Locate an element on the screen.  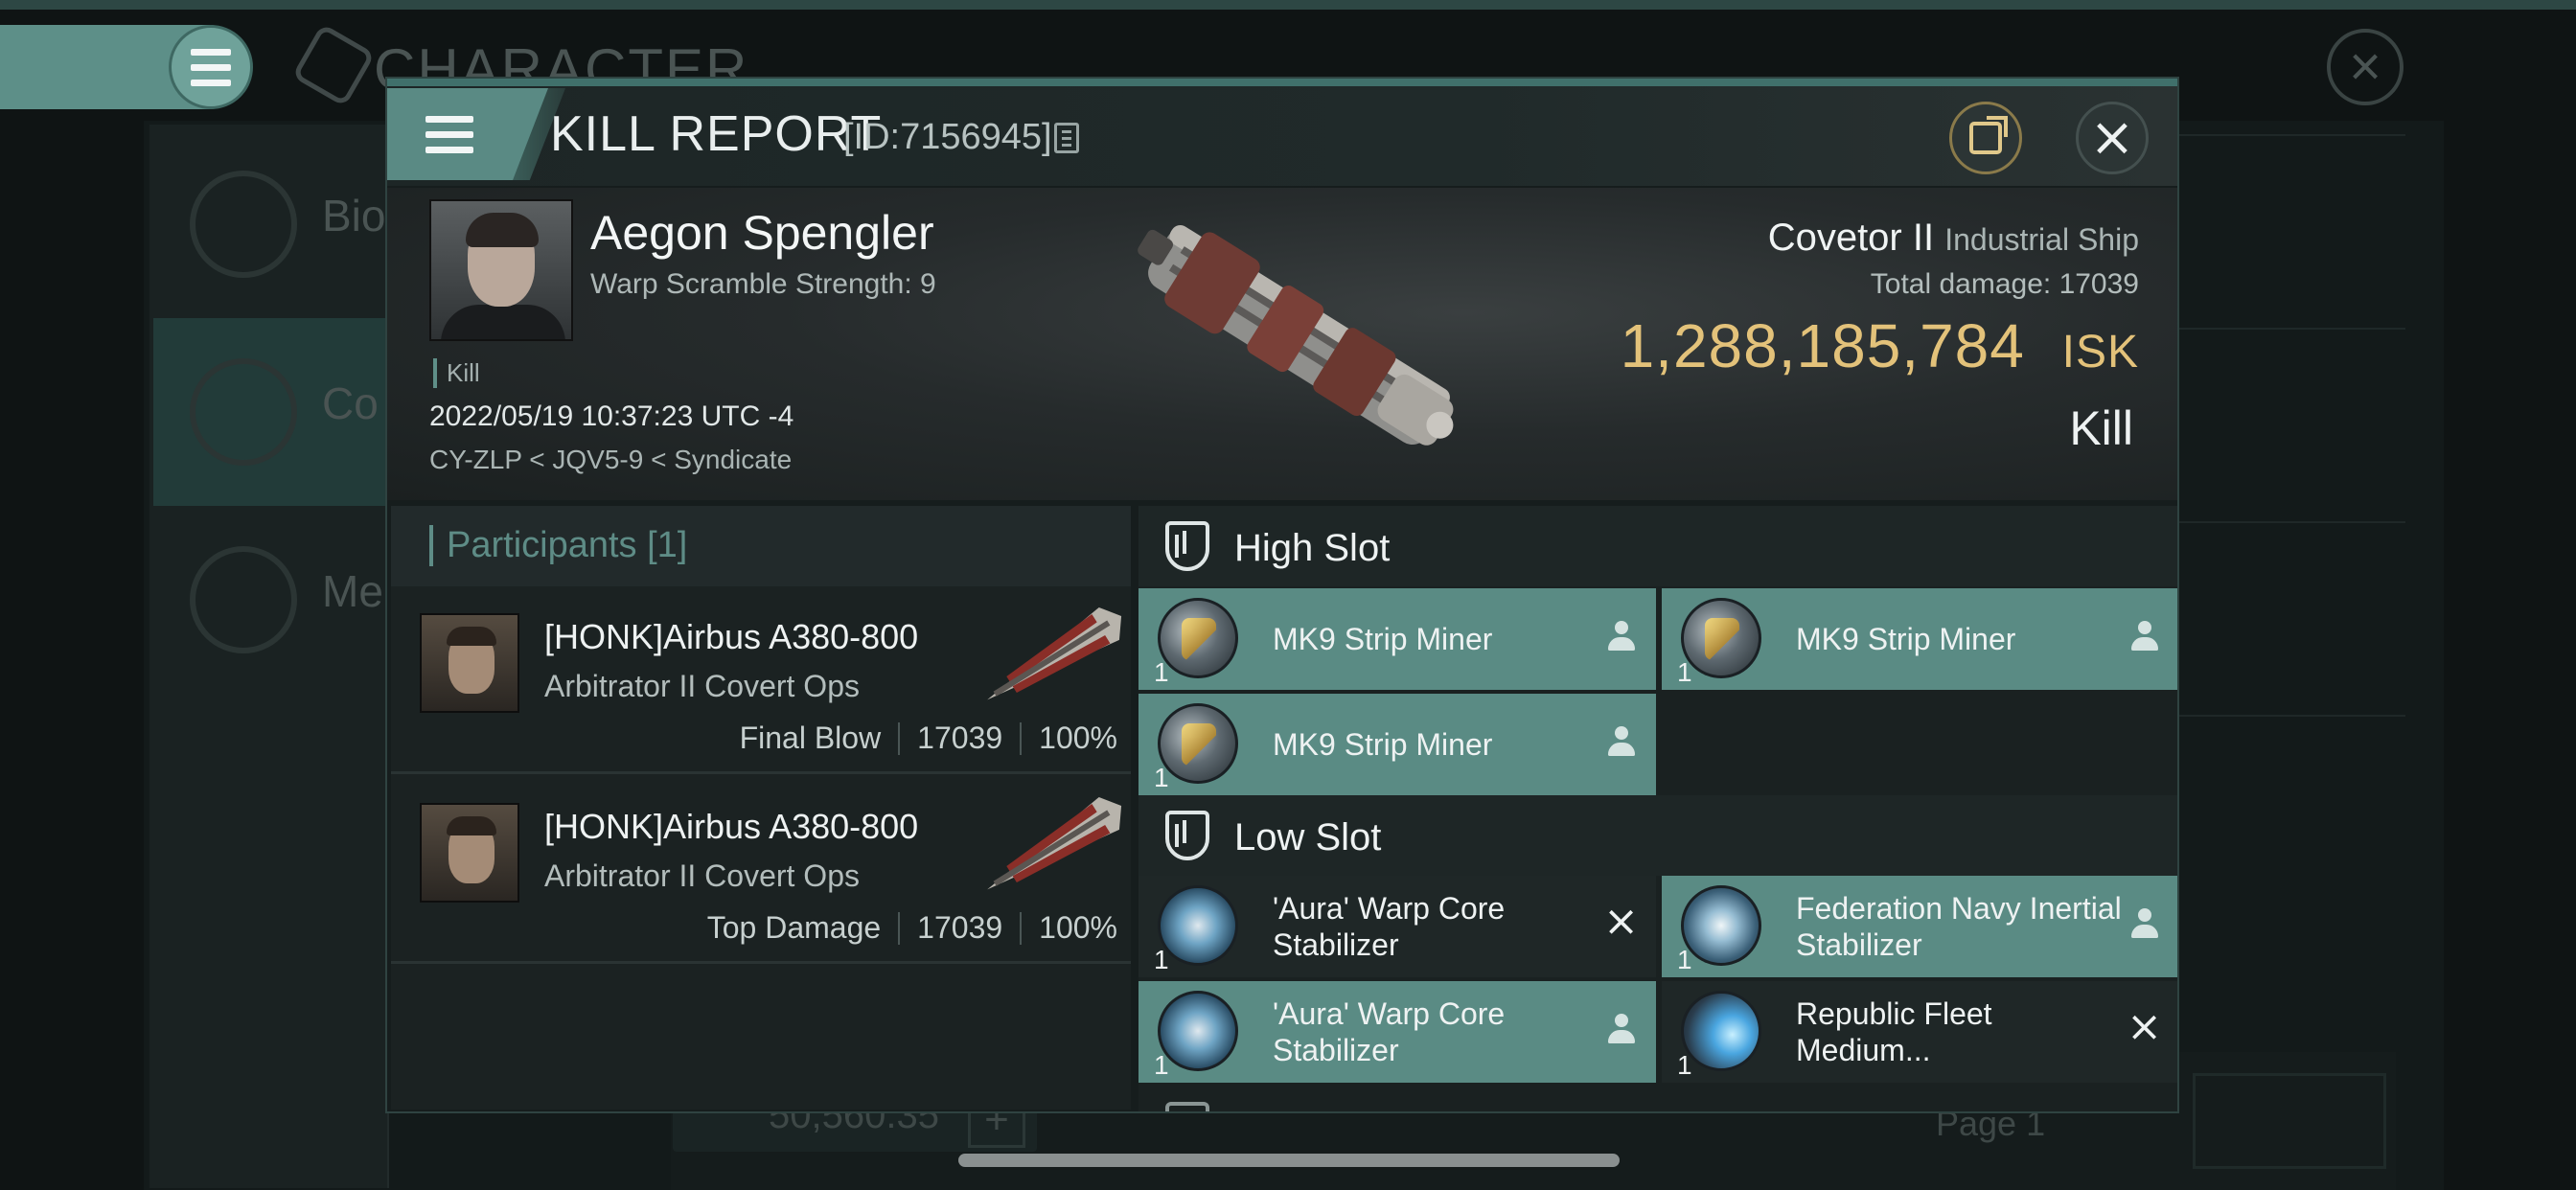
sidebar-item-label: Bio is located at coordinates (354, 216).